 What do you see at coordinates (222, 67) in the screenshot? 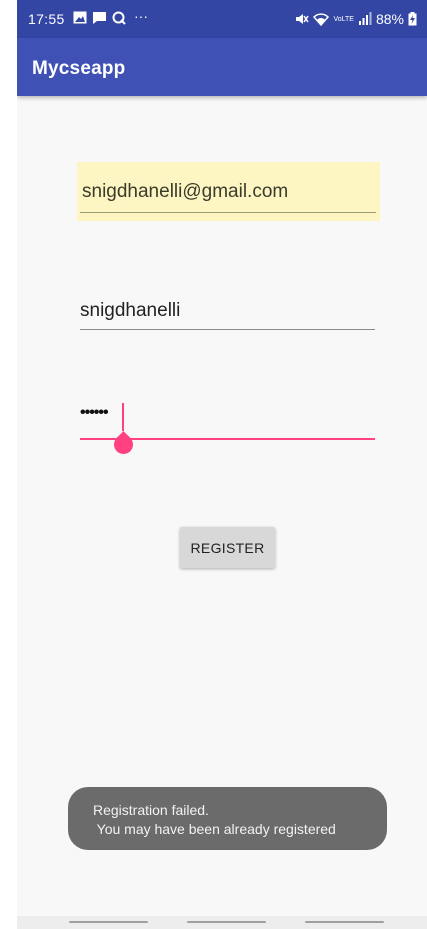
I see `app-bar: Mycseapp` at bounding box center [222, 67].